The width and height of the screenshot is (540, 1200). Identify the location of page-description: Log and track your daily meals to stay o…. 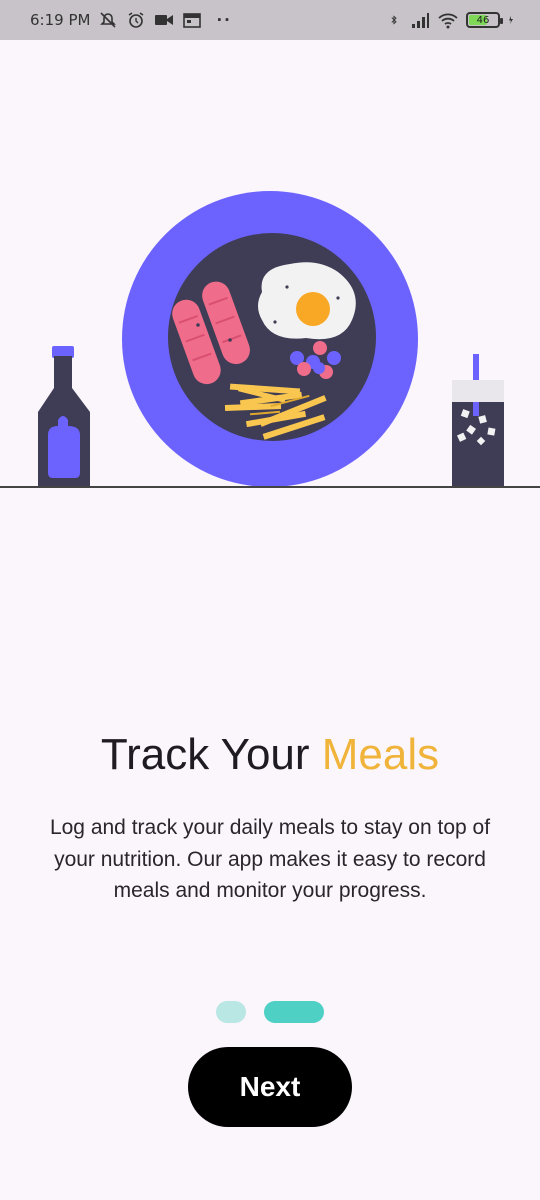
(270, 859).